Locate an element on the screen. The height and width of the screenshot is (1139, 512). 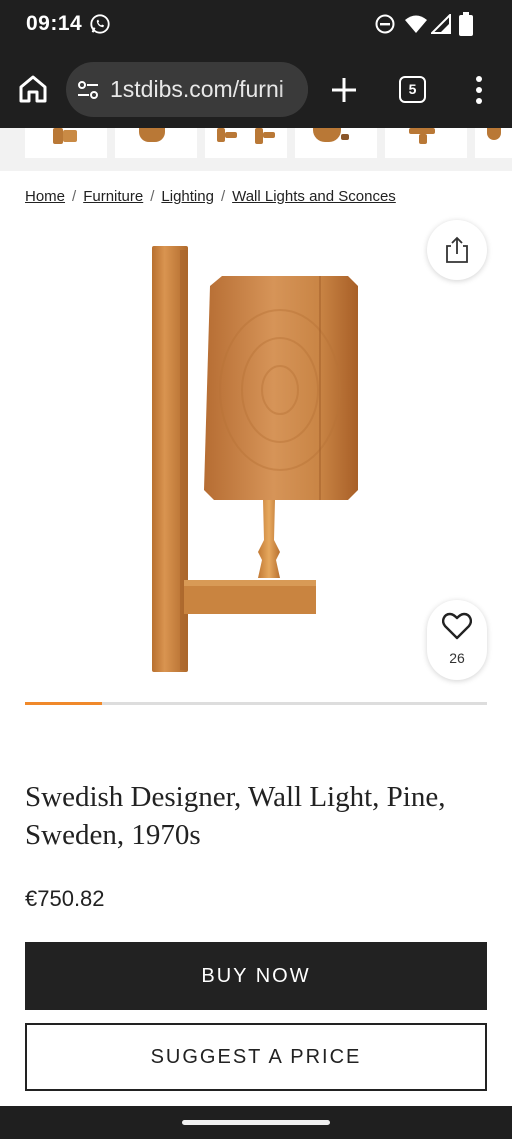
buy-now-button: BUY NOW is located at coordinates (256, 976).